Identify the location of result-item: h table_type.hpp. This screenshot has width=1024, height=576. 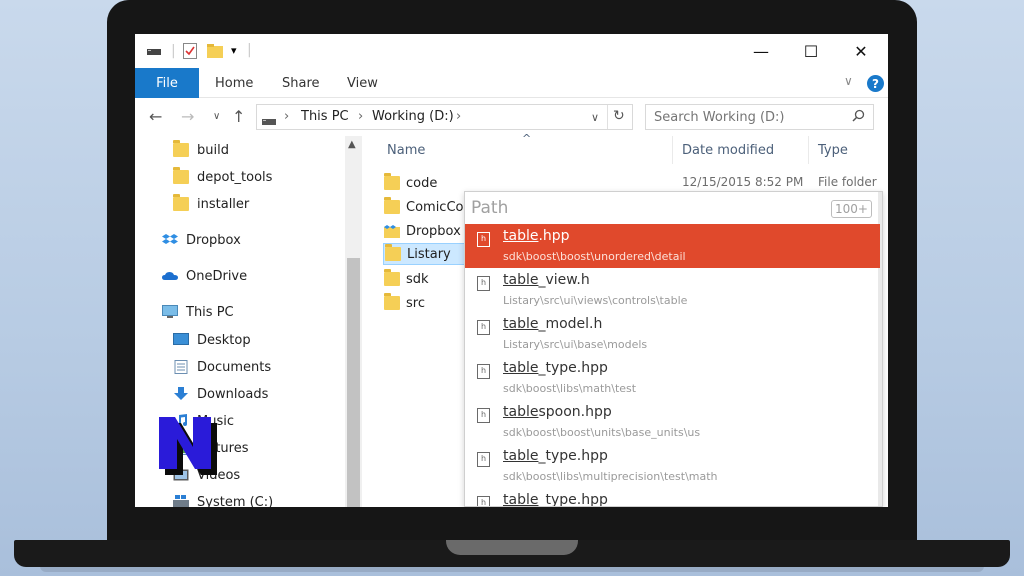
(672, 497).